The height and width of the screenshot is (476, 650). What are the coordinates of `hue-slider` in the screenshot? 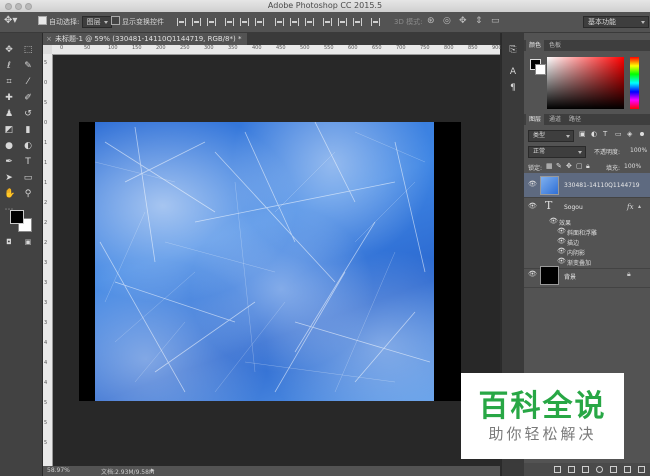 It's located at (634, 83).